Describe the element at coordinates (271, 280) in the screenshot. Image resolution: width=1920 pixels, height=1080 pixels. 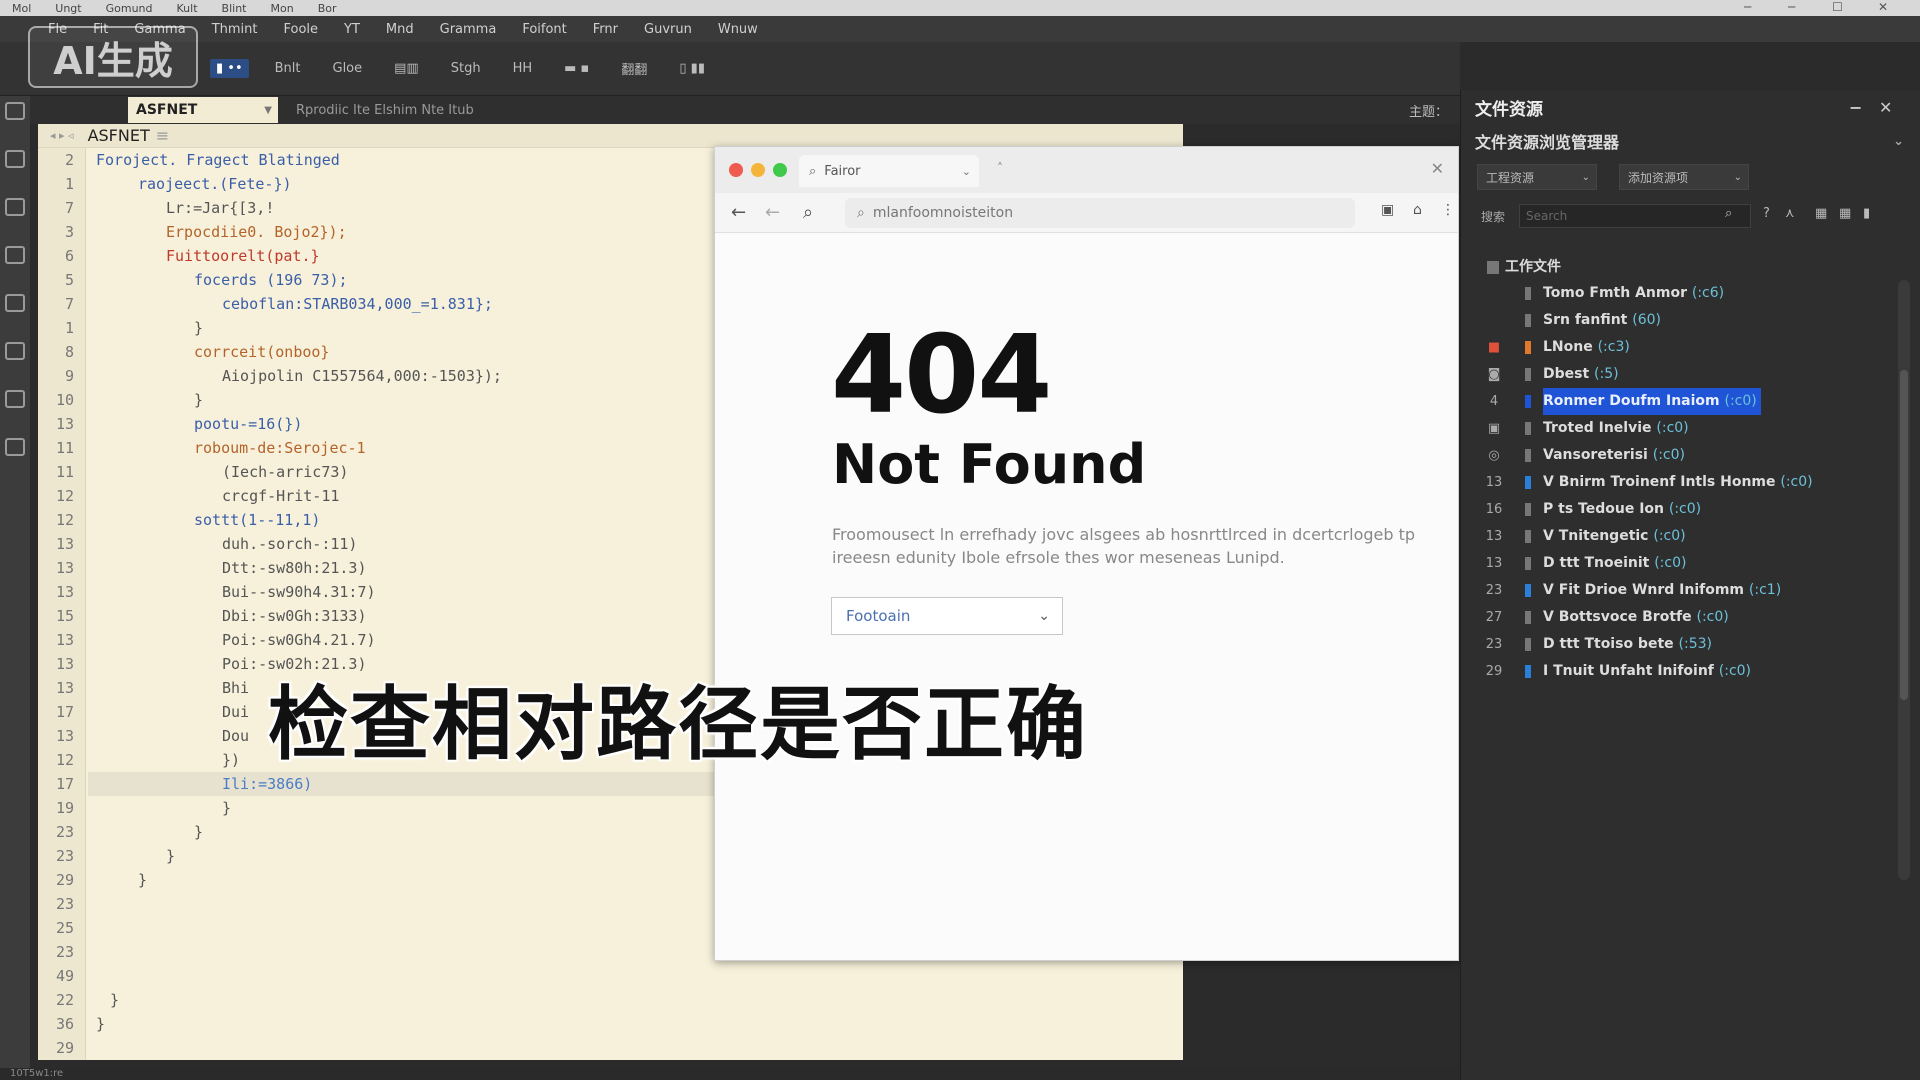
I see `code-line: focerds (196 73);` at that location.